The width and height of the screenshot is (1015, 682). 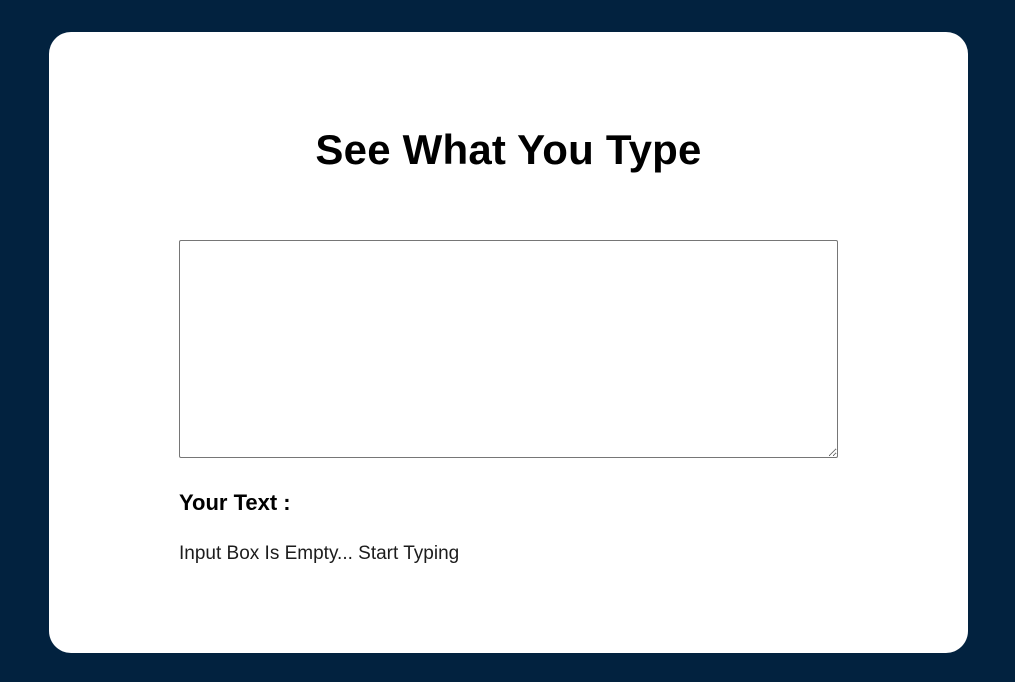 I want to click on page-title: See What You Type, so click(x=508, y=149).